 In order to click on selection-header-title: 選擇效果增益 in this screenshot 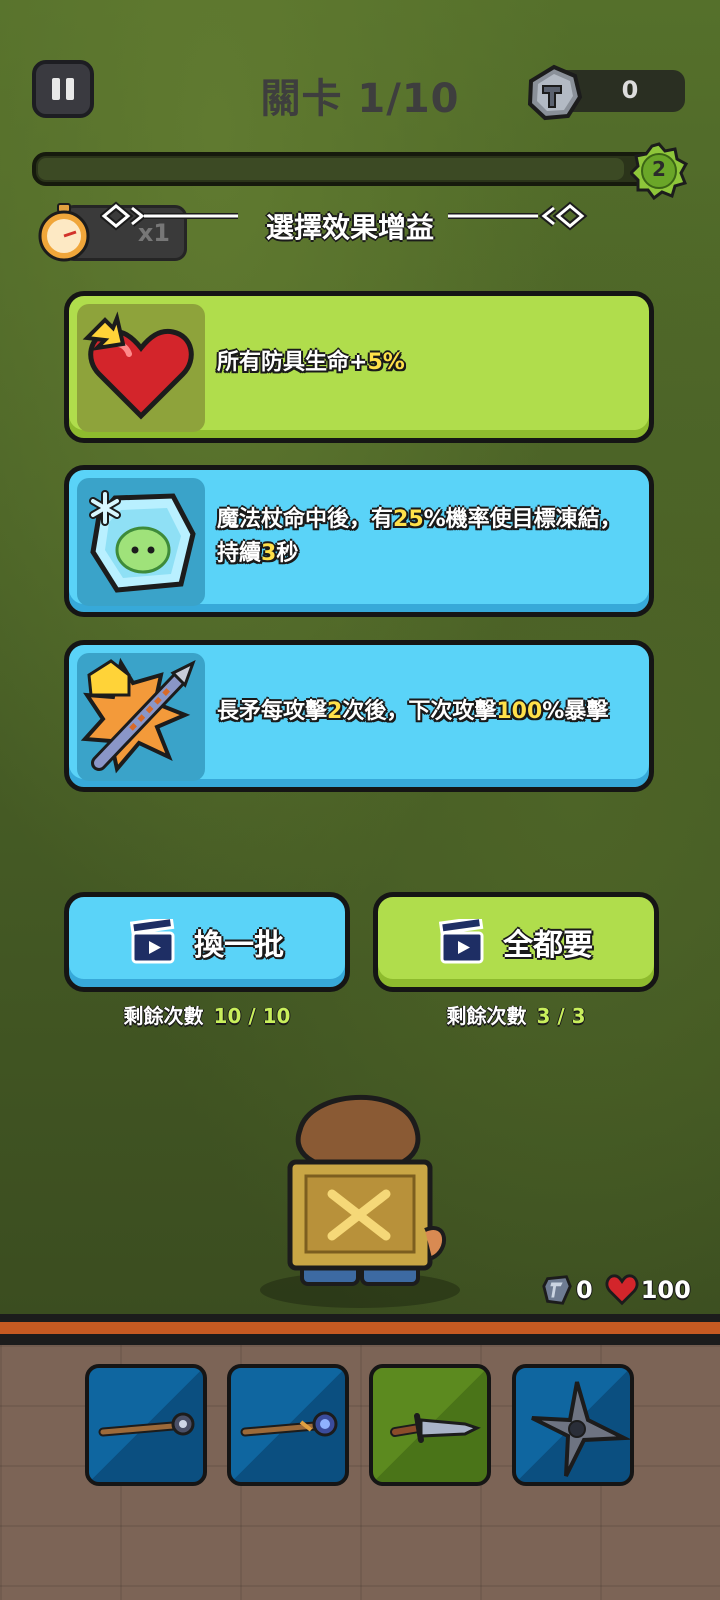, I will do `click(349, 227)`.